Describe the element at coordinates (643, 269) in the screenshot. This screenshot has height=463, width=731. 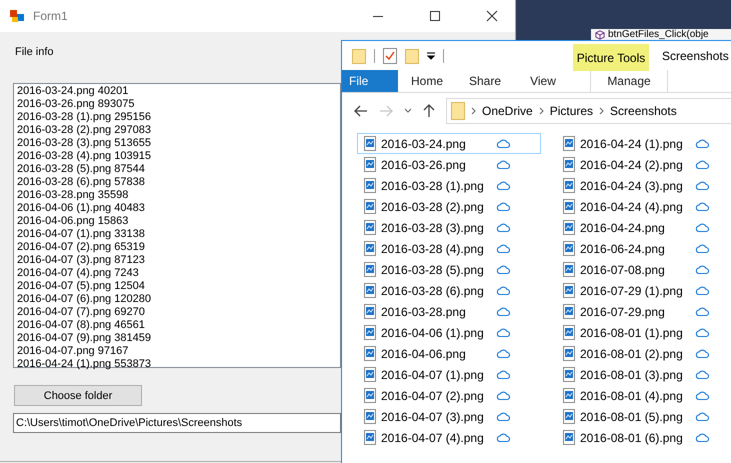
I see `file-item: 2016-07-08.png` at that location.